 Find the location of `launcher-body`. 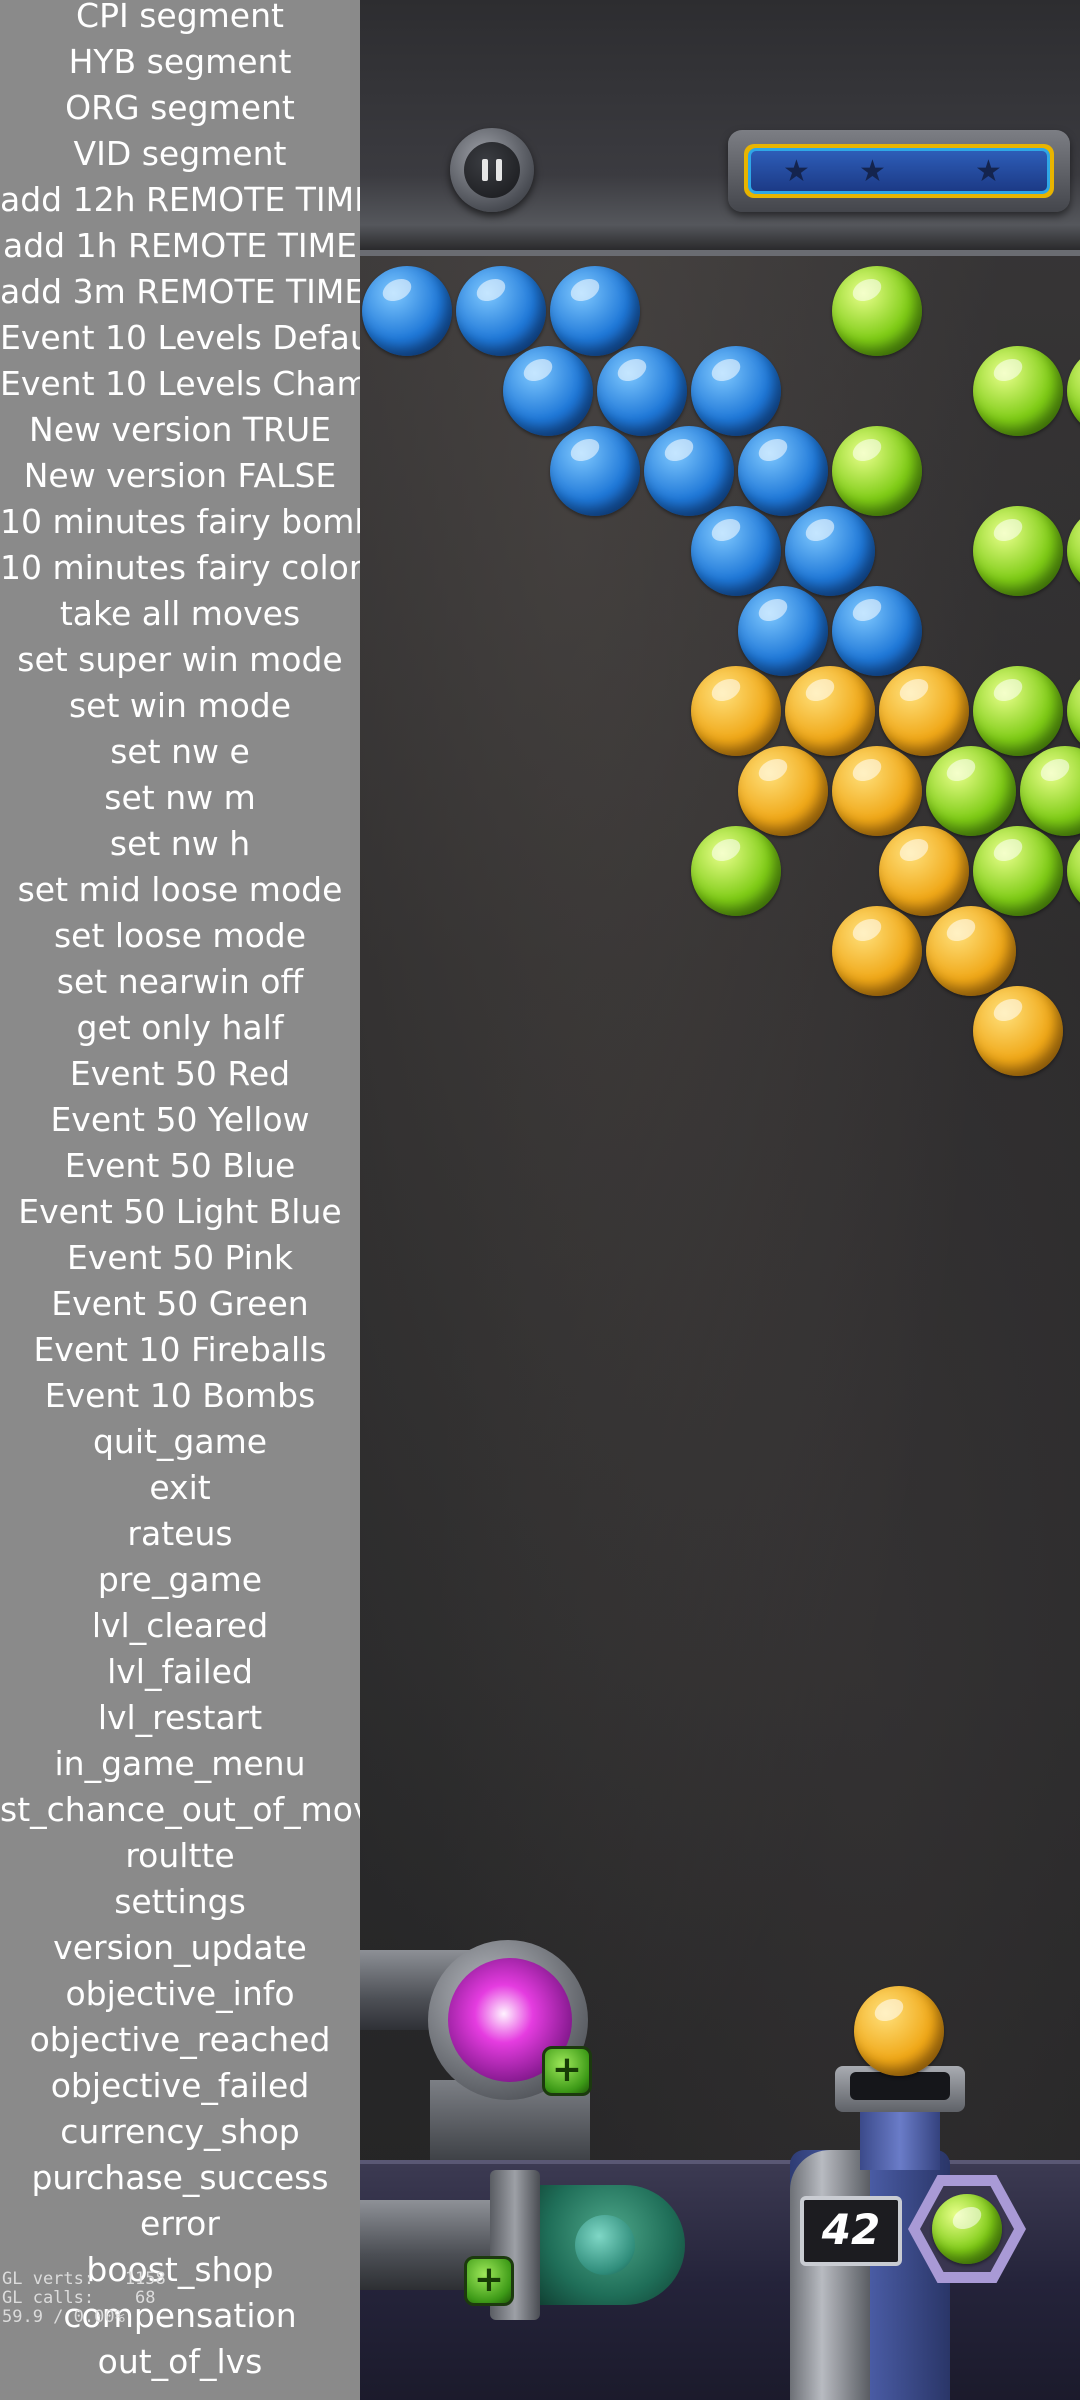

launcher-body is located at coordinates (830, 2275).